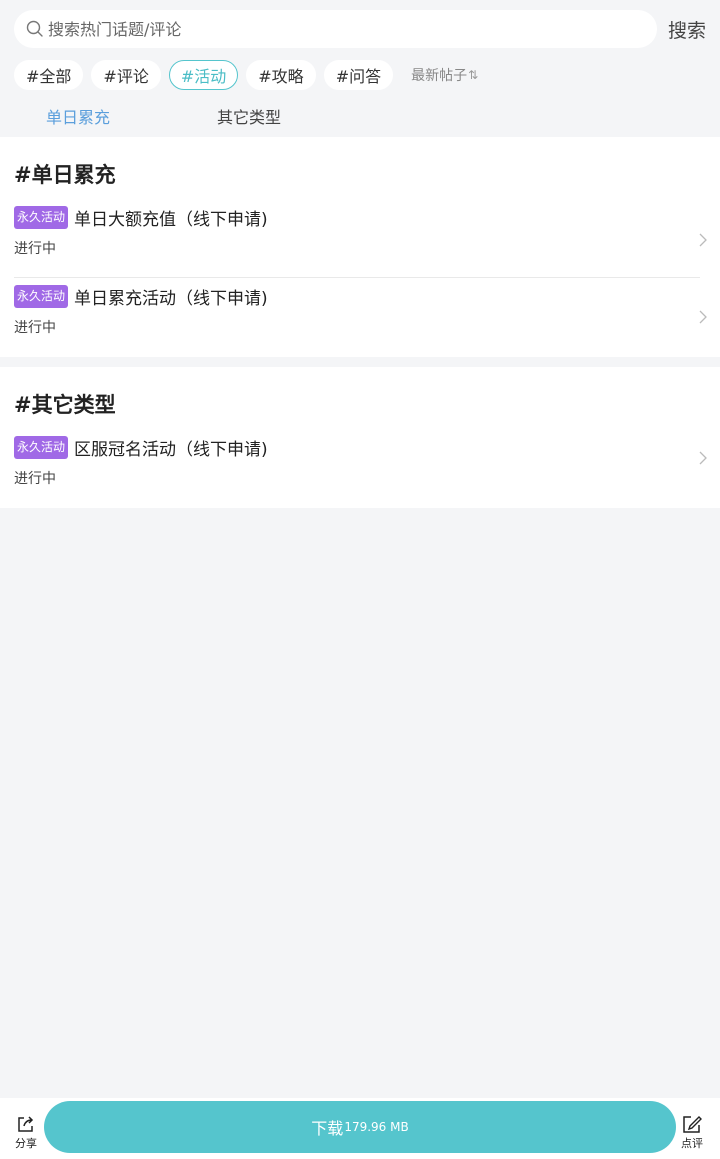  I want to click on list-item: 永久活动 区服冠名活动（线下申请) 进行中, so click(360, 468).